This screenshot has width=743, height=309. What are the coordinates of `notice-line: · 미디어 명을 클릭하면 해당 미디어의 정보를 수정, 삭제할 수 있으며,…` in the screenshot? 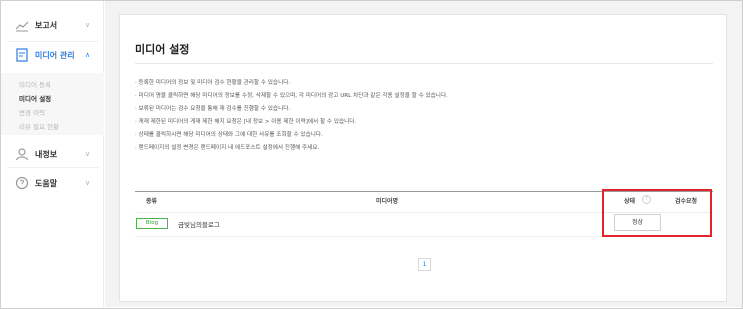 It's located at (291, 96).